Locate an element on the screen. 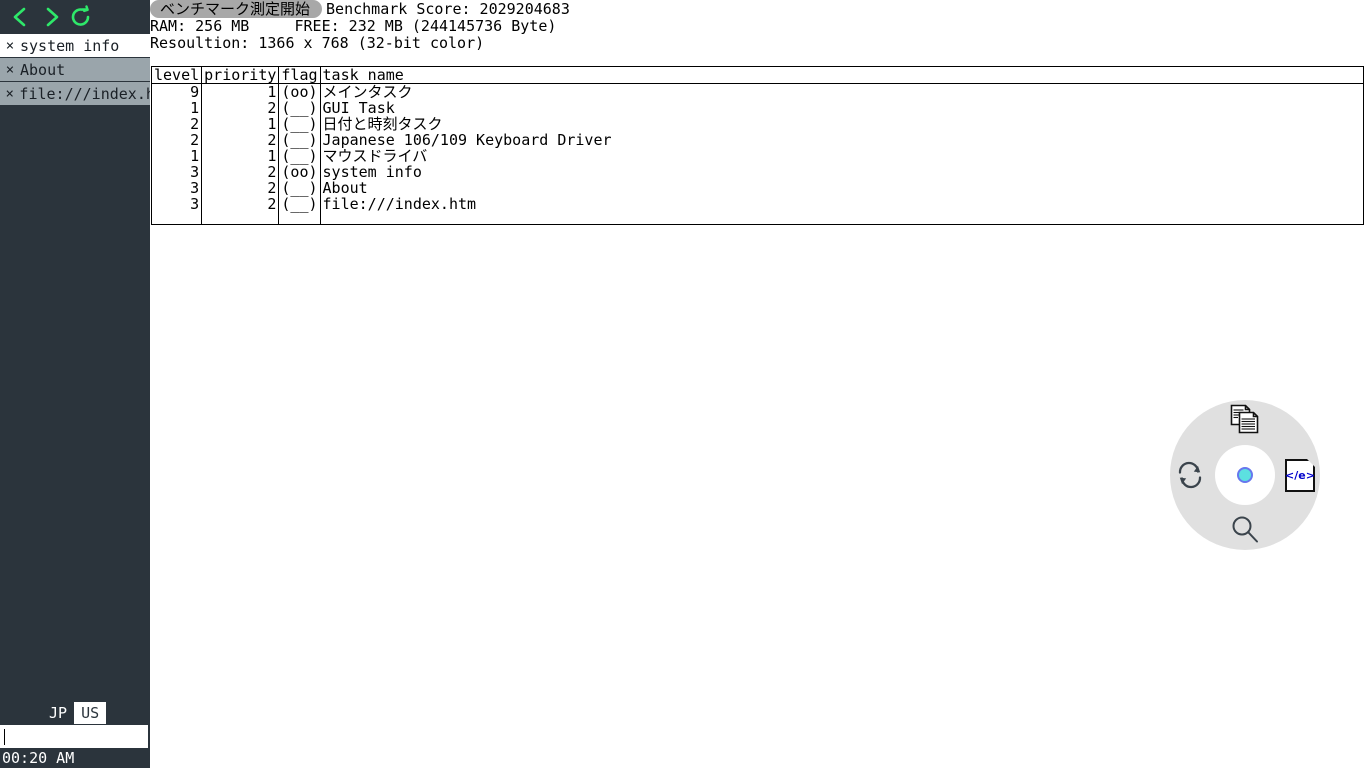  table-row: 9 1 (oo) メインタスク is located at coordinates (757, 92).